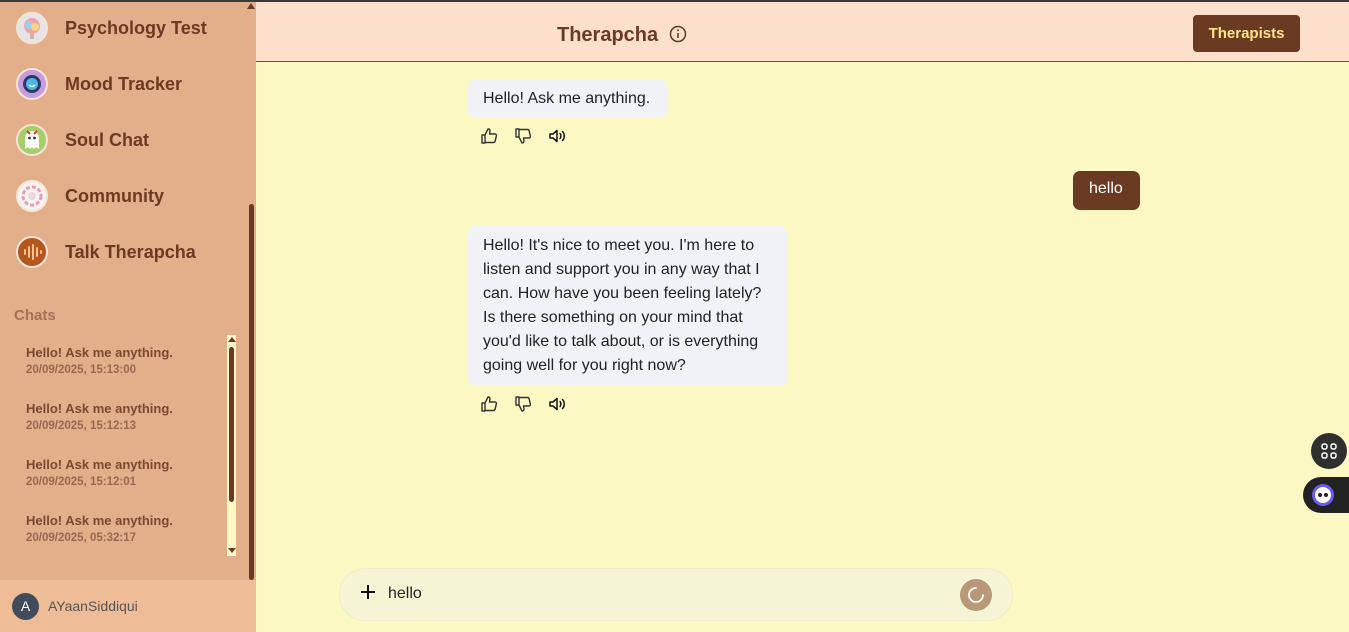 The image size is (1349, 632). I want to click on chats-scrollbar-thumb, so click(231, 424).